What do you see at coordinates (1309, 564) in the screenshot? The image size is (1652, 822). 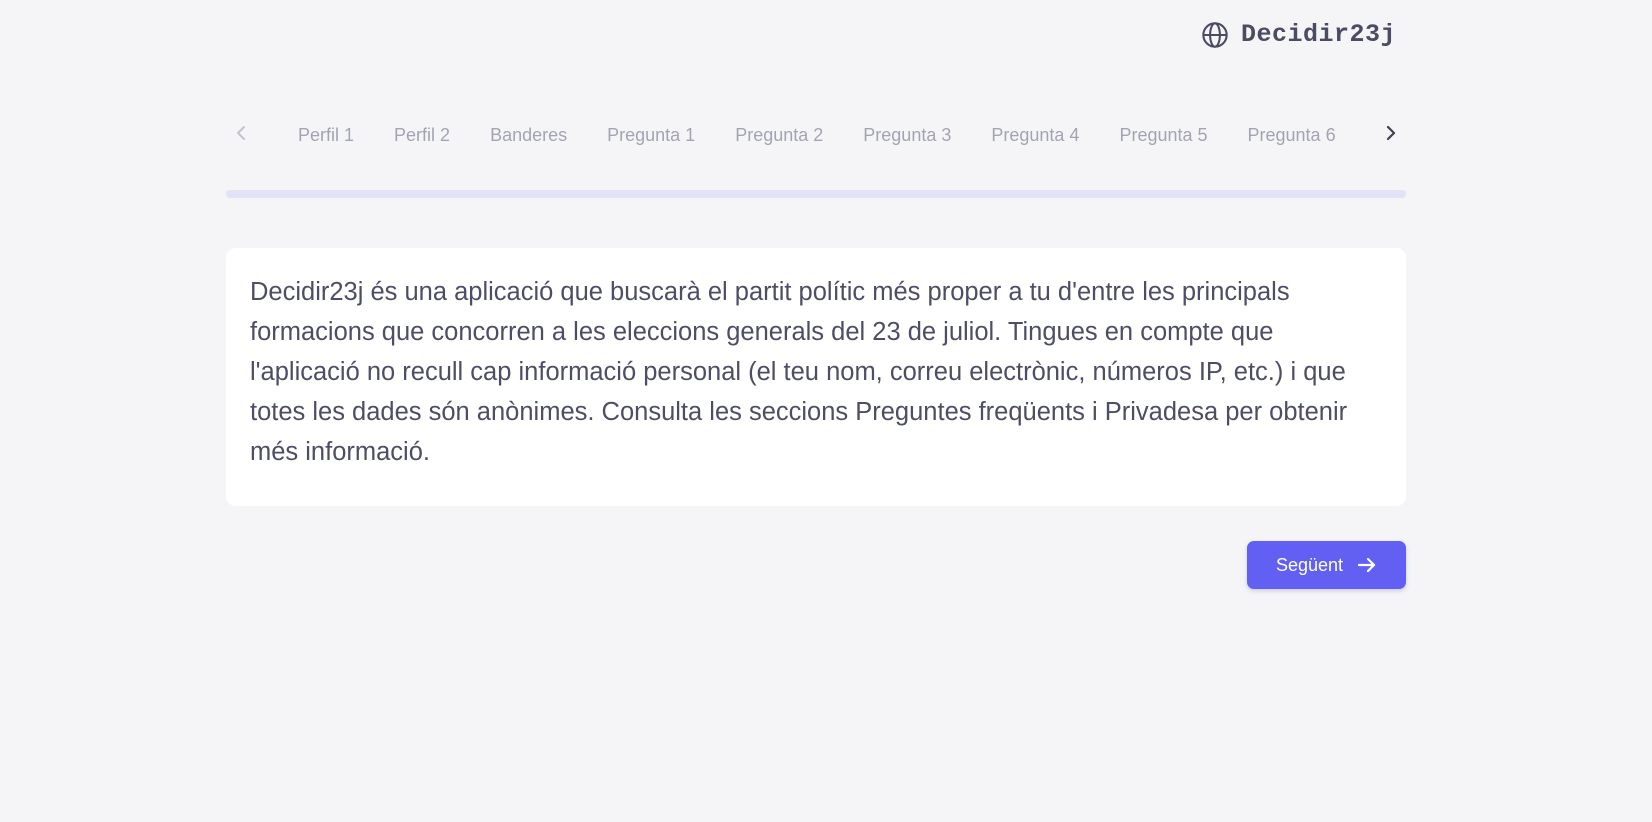 I see `next-button-label: Següent` at bounding box center [1309, 564].